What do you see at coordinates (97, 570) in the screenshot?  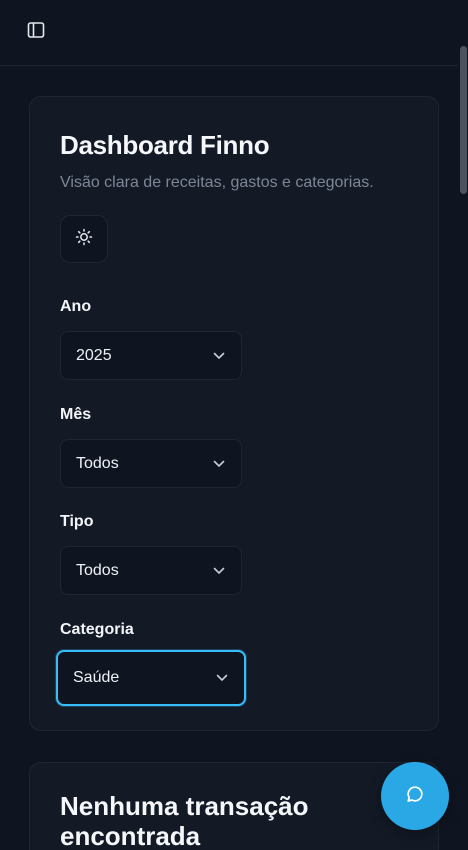 I see `type-select-value: Todos` at bounding box center [97, 570].